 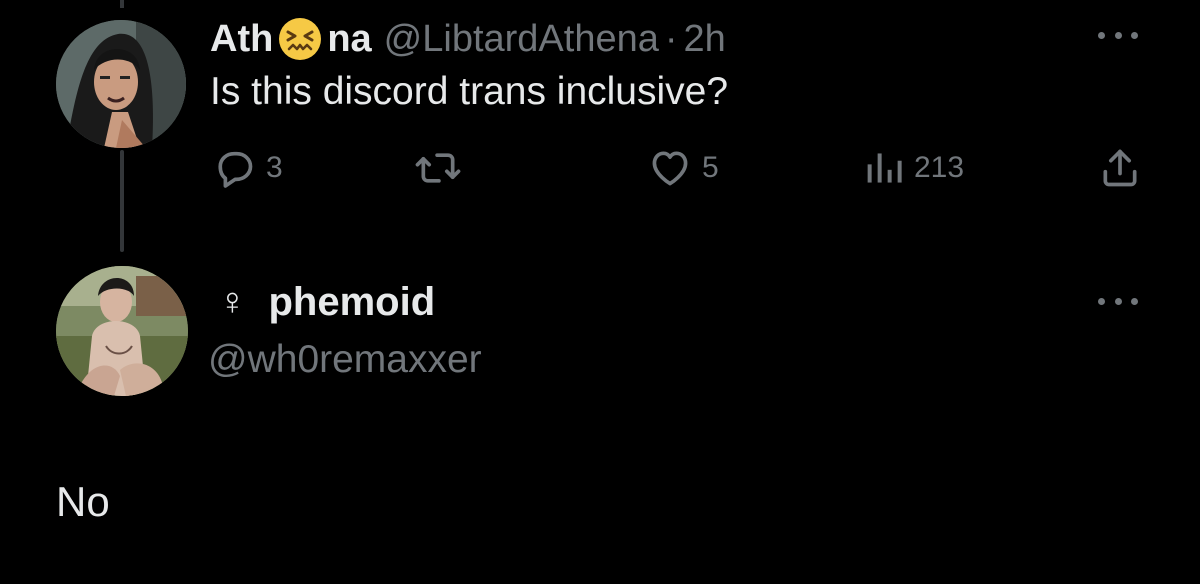 I want to click on retweet-icon, so click(x=438, y=168).